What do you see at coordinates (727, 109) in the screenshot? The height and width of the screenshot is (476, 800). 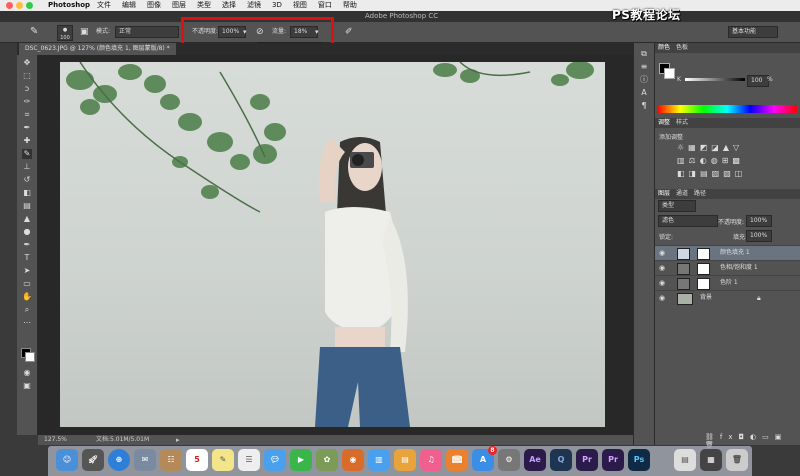 I see `color-spectrum-bar` at bounding box center [727, 109].